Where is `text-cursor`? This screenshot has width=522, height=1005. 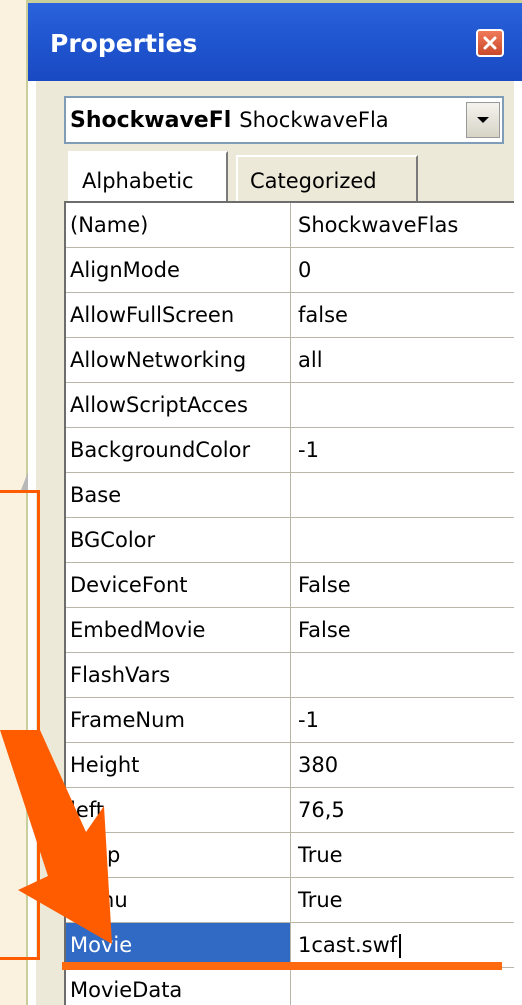
text-cursor is located at coordinates (400, 946).